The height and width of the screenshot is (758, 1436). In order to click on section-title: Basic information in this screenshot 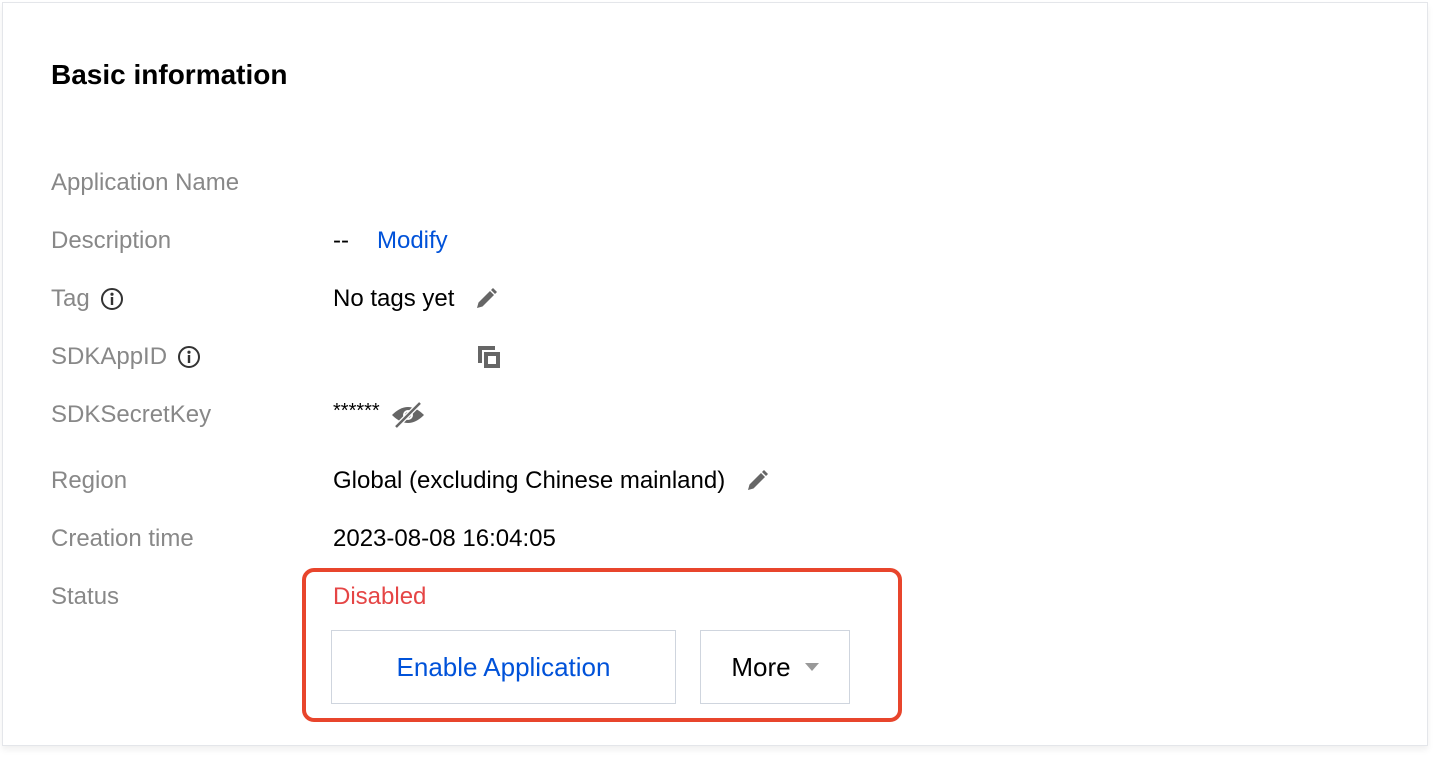, I will do `click(169, 74)`.